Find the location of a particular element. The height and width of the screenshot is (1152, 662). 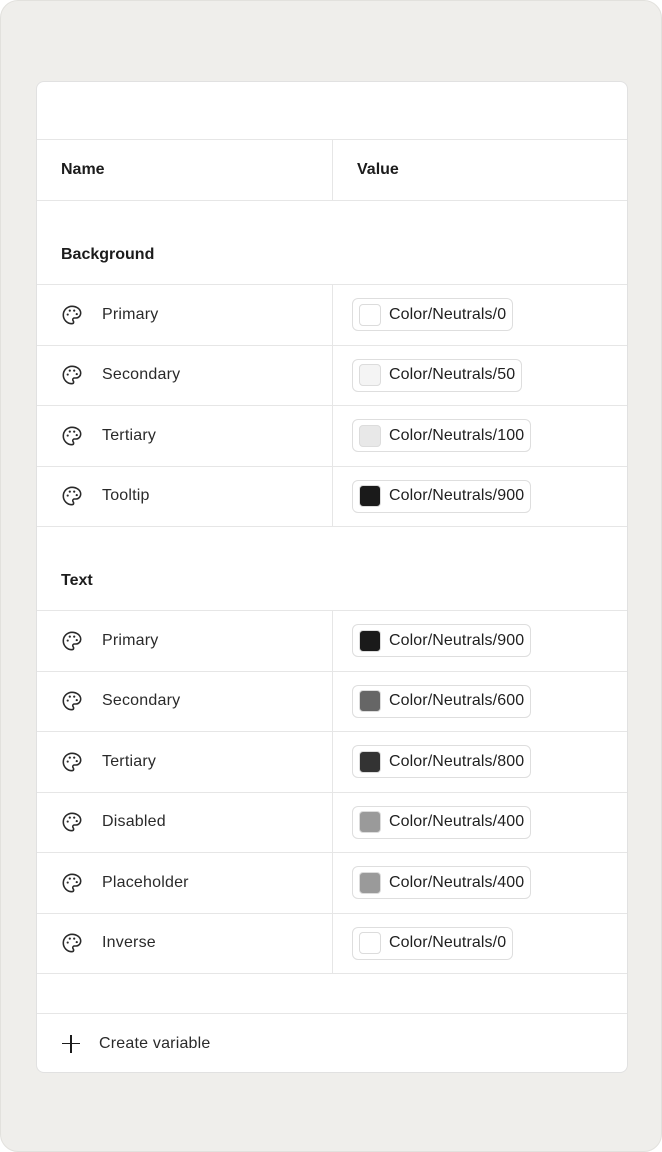

color-alias-value: Color/Neutrals/800 is located at coordinates (457, 761).